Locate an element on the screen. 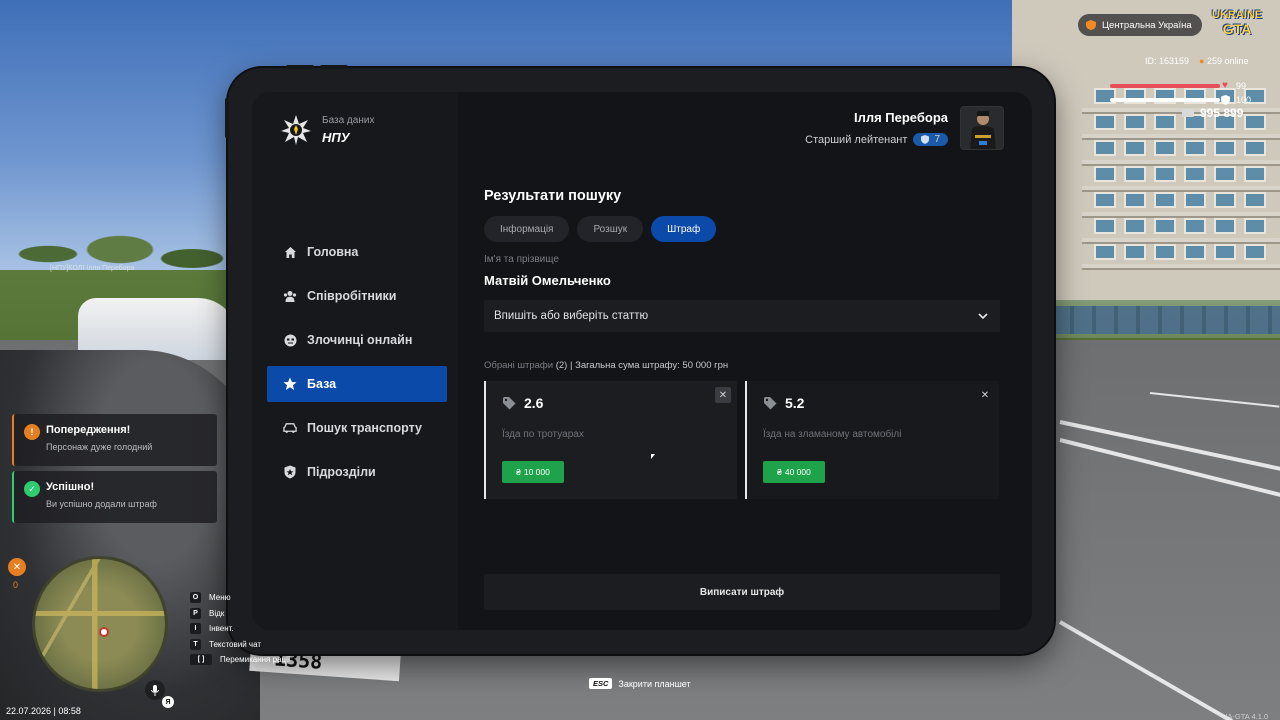 The image size is (1280, 720). sidebar-item-label: Пошук транспорту is located at coordinates (364, 428).